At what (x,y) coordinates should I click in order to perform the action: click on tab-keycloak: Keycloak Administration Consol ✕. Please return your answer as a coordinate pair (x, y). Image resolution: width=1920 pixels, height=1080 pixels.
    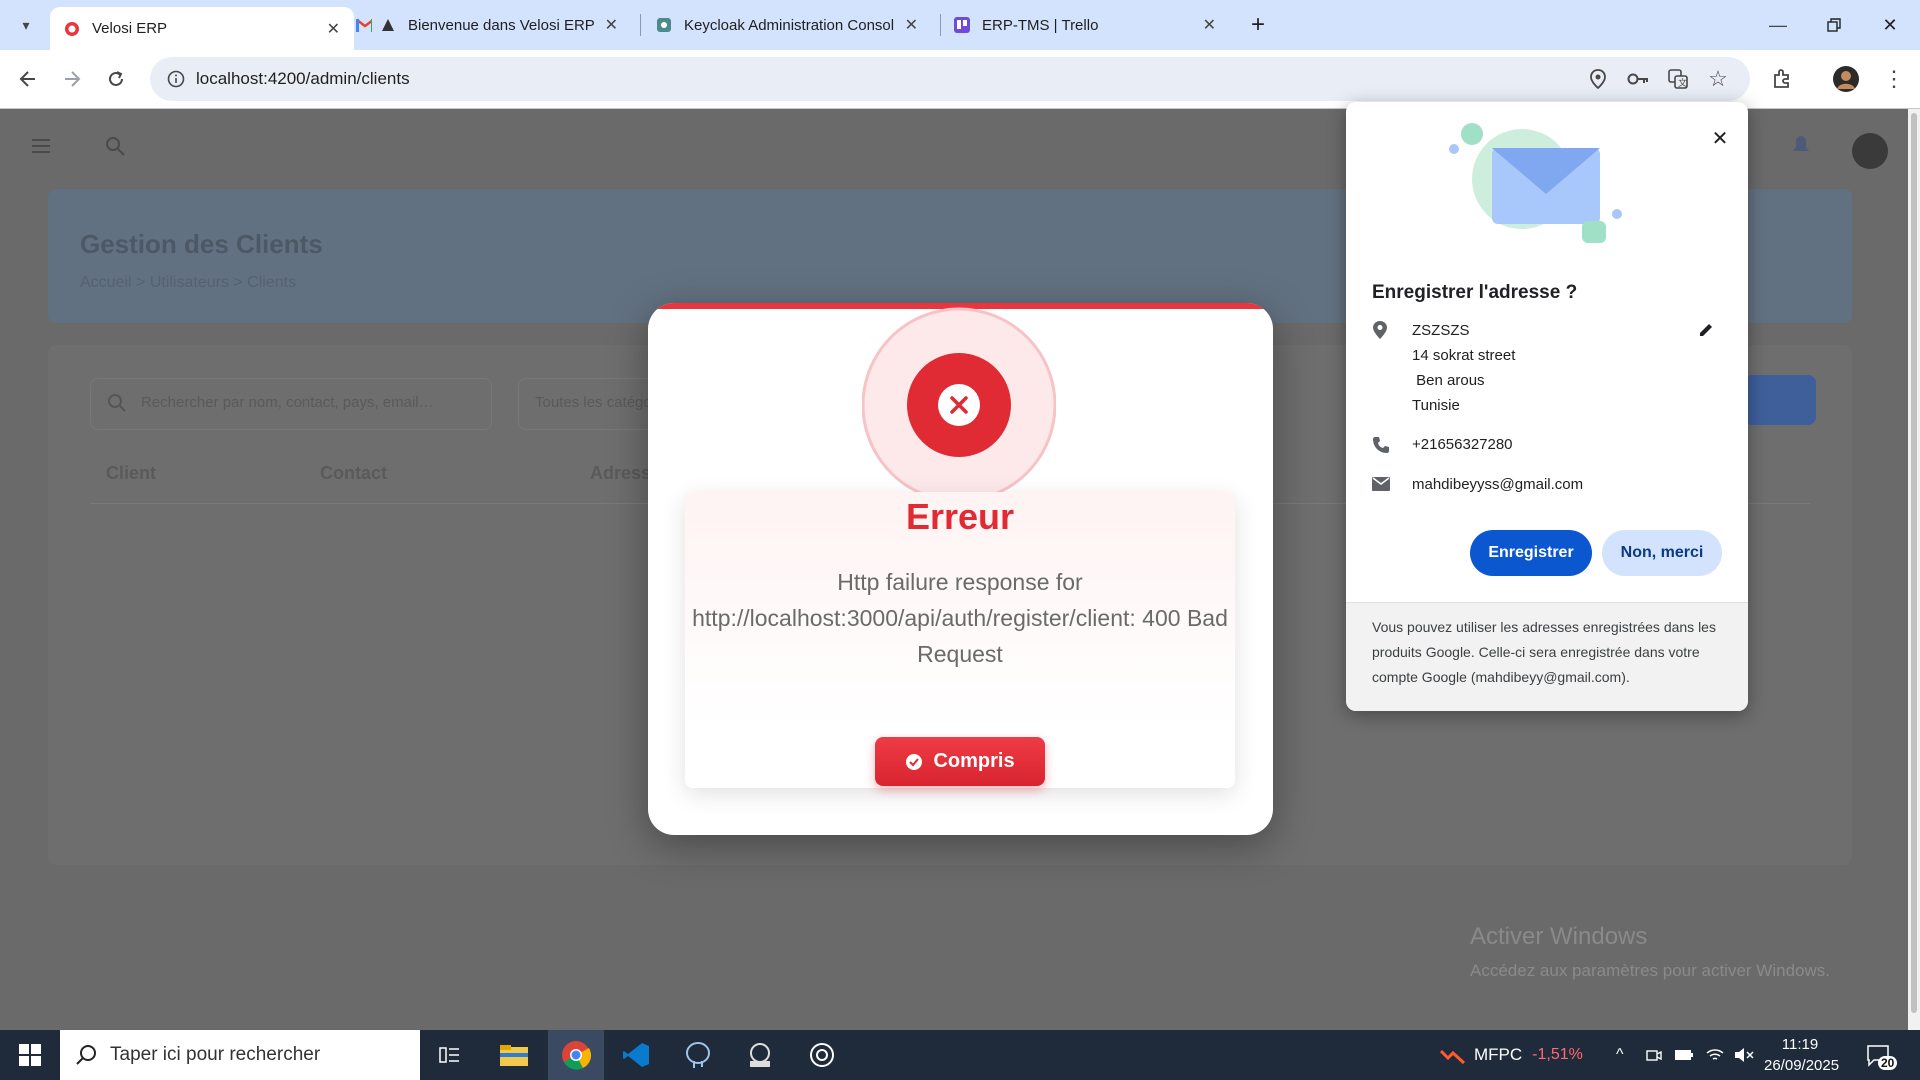
    Looking at the image, I should click on (791, 25).